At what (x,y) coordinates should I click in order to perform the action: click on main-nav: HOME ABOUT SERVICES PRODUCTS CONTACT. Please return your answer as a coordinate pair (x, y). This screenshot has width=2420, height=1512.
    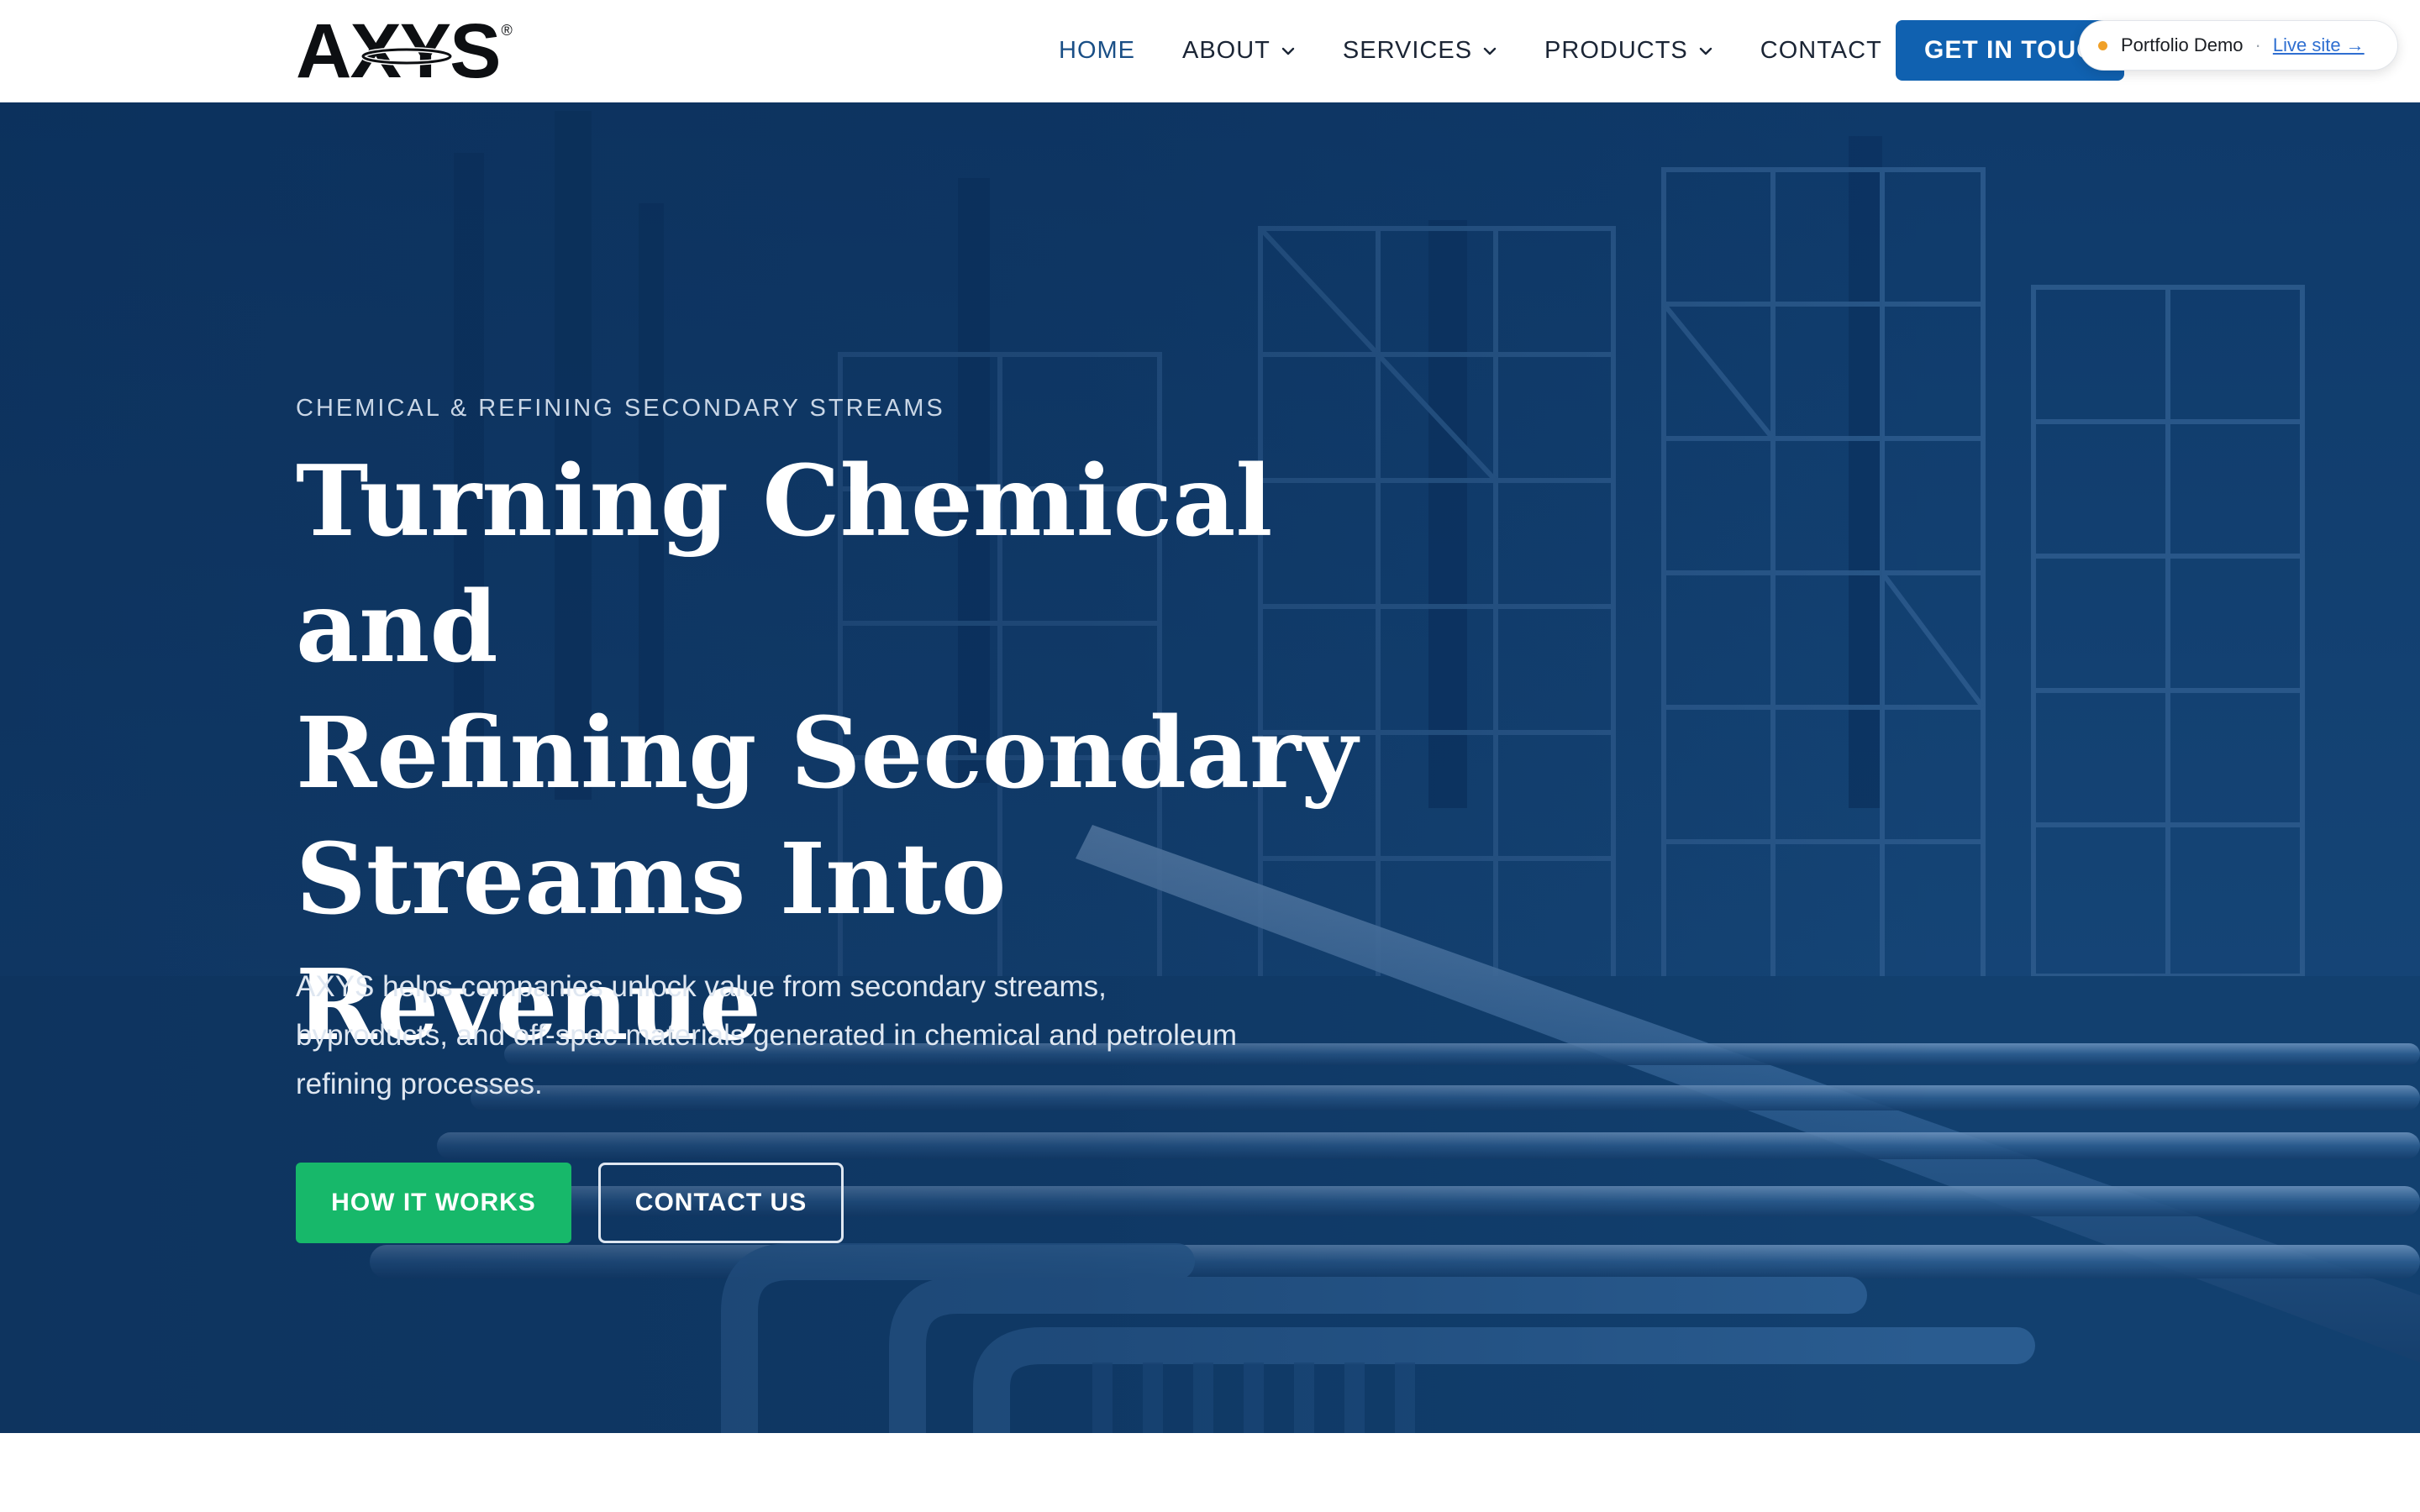
    Looking at the image, I should click on (1494, 51).